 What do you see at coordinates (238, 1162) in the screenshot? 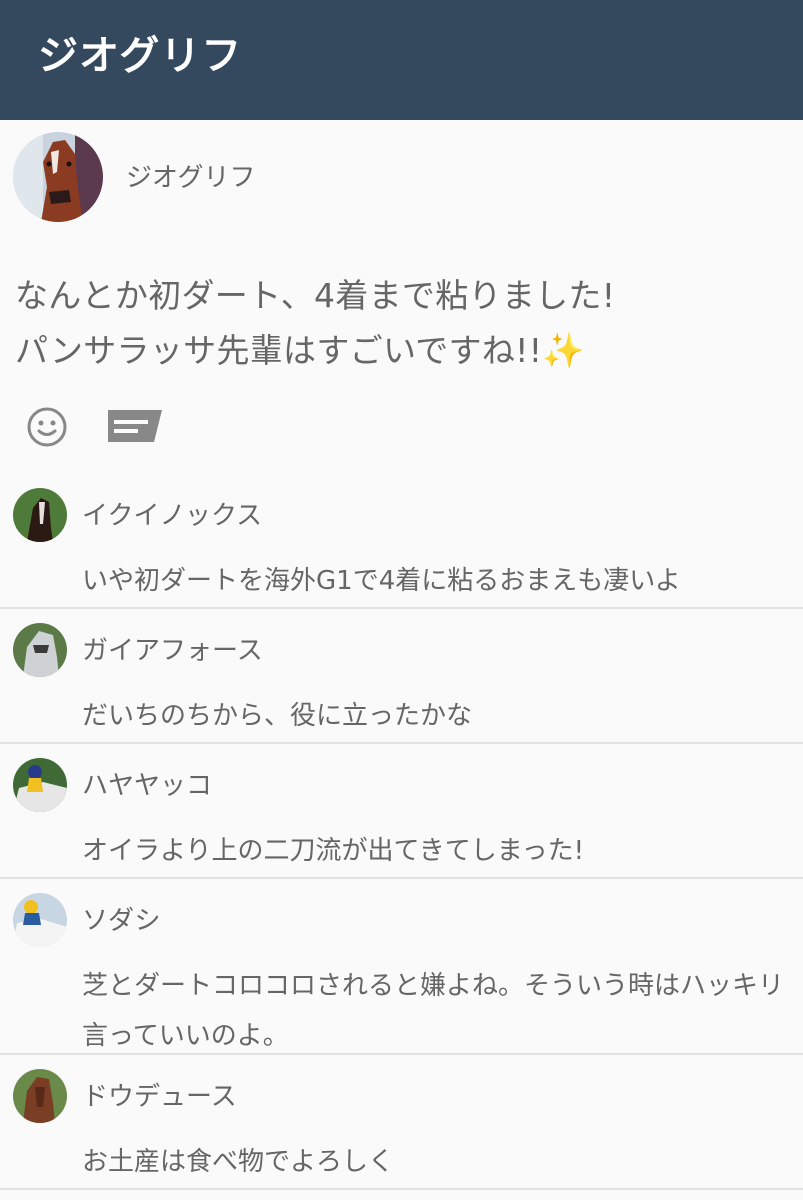
I see `comment-text: お土産は食べ物でよろしく` at bounding box center [238, 1162].